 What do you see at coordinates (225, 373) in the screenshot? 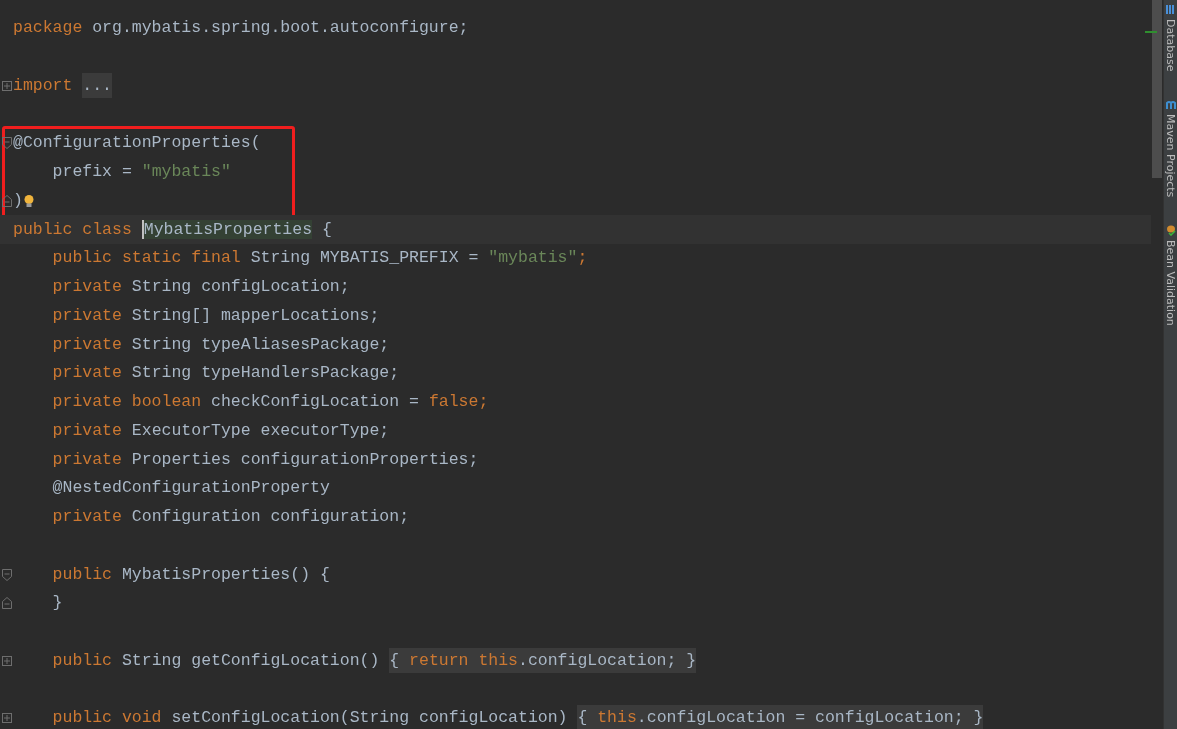
I see `code-line: private String typeHandlersPackage;` at bounding box center [225, 373].